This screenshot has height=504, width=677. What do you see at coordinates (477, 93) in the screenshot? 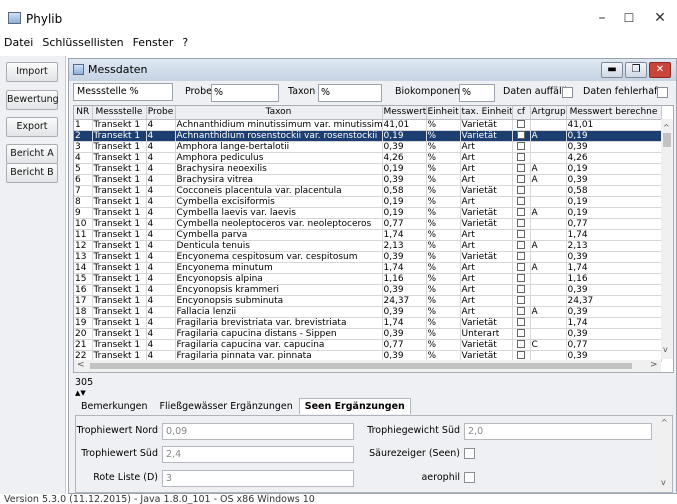
I see `biokomponente-input: %` at bounding box center [477, 93].